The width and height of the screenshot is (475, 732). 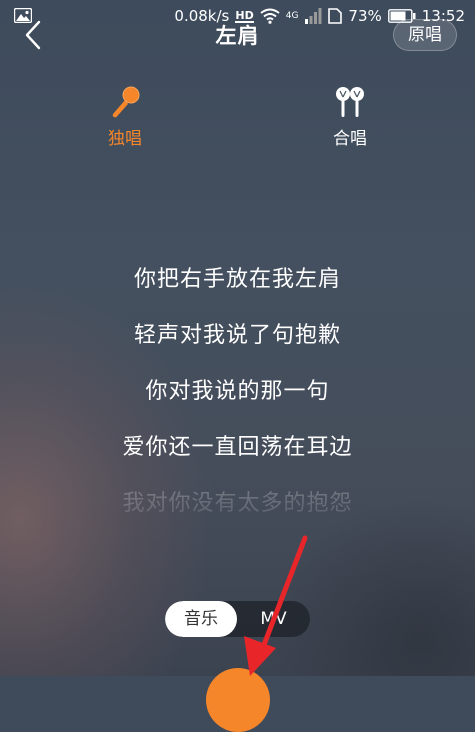 I want to click on tab-solo-label: 独唱, so click(x=125, y=139).